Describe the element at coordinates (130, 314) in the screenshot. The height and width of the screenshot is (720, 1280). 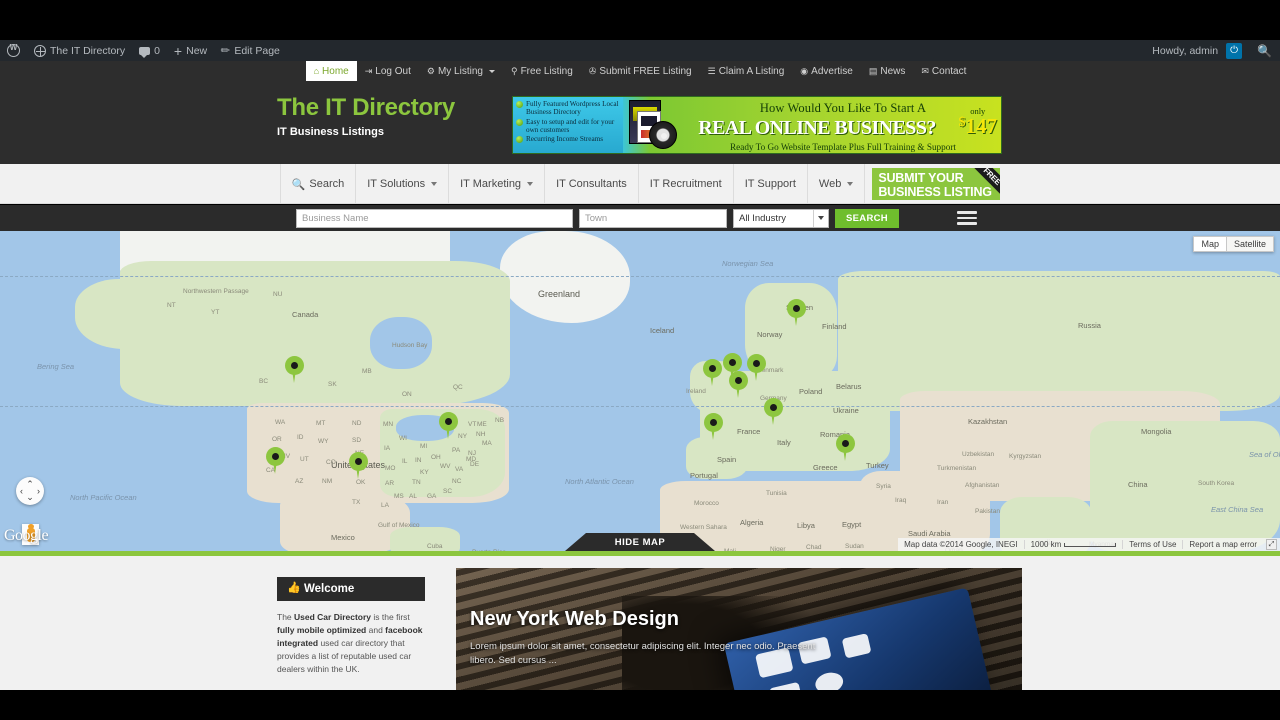
I see `map-alaska` at that location.